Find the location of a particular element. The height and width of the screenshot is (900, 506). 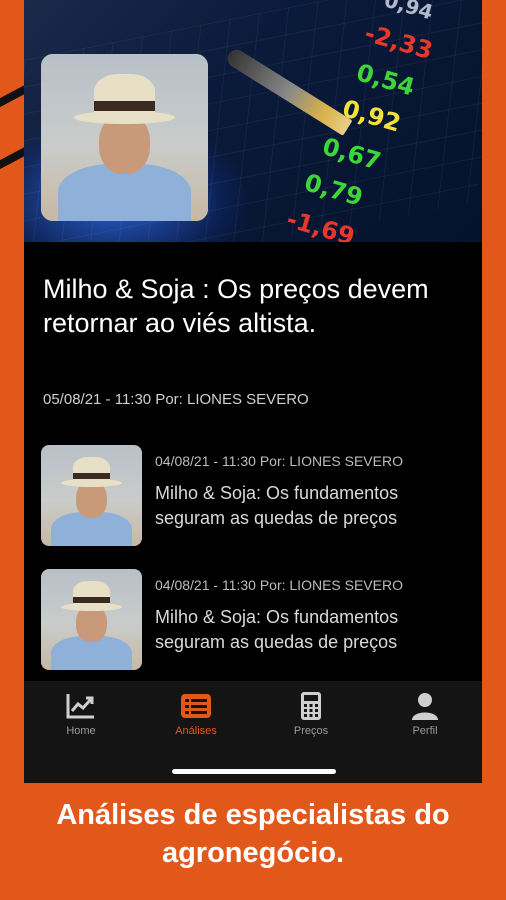

list-icon is located at coordinates (196, 706).